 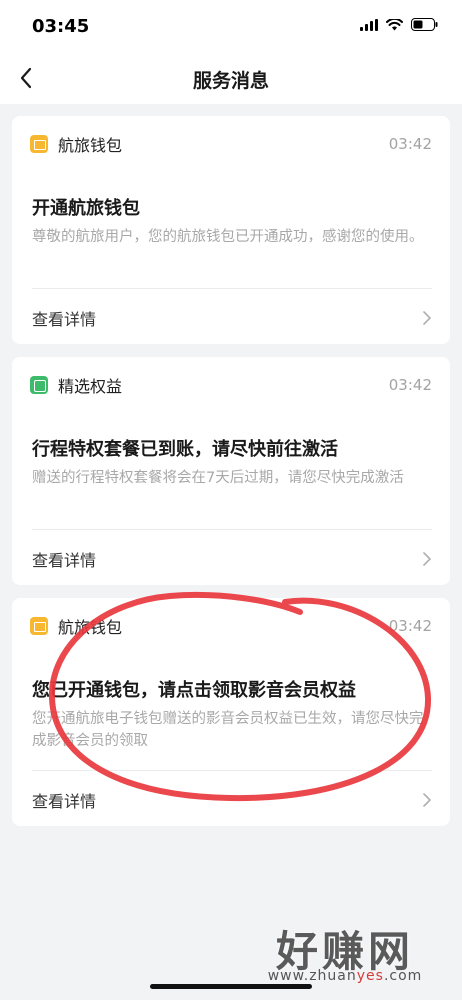 I want to click on card-title: 开通航旅钱包, so click(x=86, y=208).